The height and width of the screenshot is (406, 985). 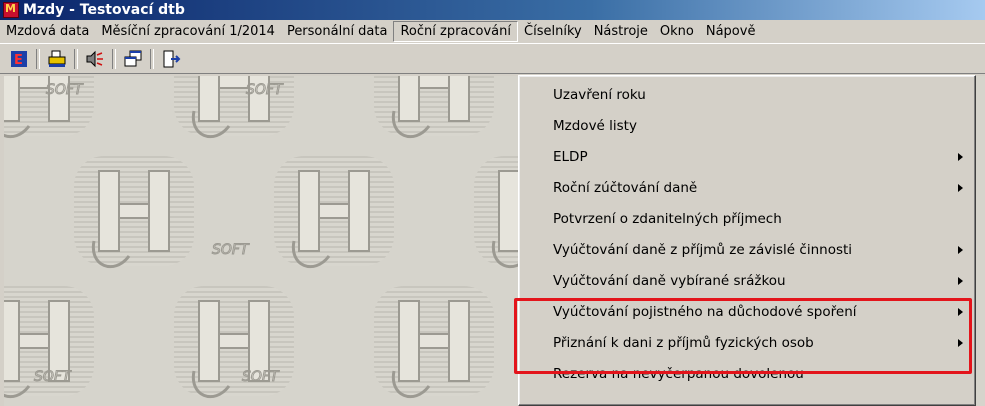 What do you see at coordinates (747, 126) in the screenshot?
I see `menu-item-mzdove-listy: Mzdové listy` at bounding box center [747, 126].